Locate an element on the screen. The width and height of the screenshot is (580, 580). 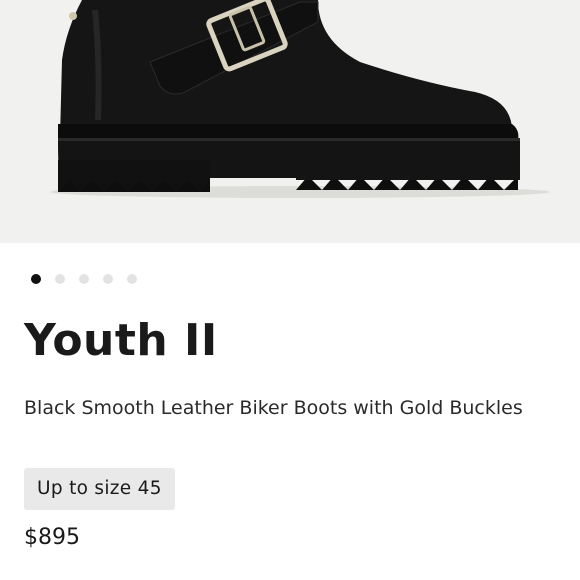
product-title: Youth II is located at coordinates (121, 340).